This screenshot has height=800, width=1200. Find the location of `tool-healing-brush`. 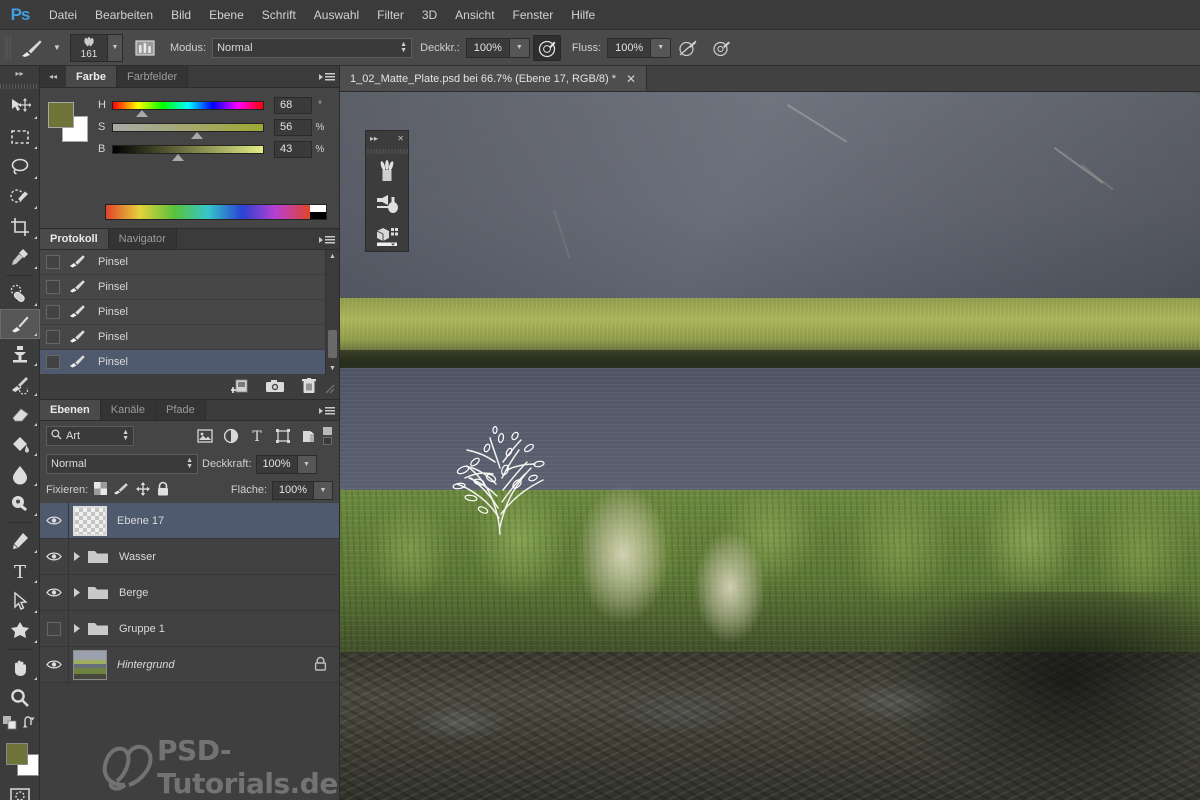

tool-healing-brush is located at coordinates (20, 294).